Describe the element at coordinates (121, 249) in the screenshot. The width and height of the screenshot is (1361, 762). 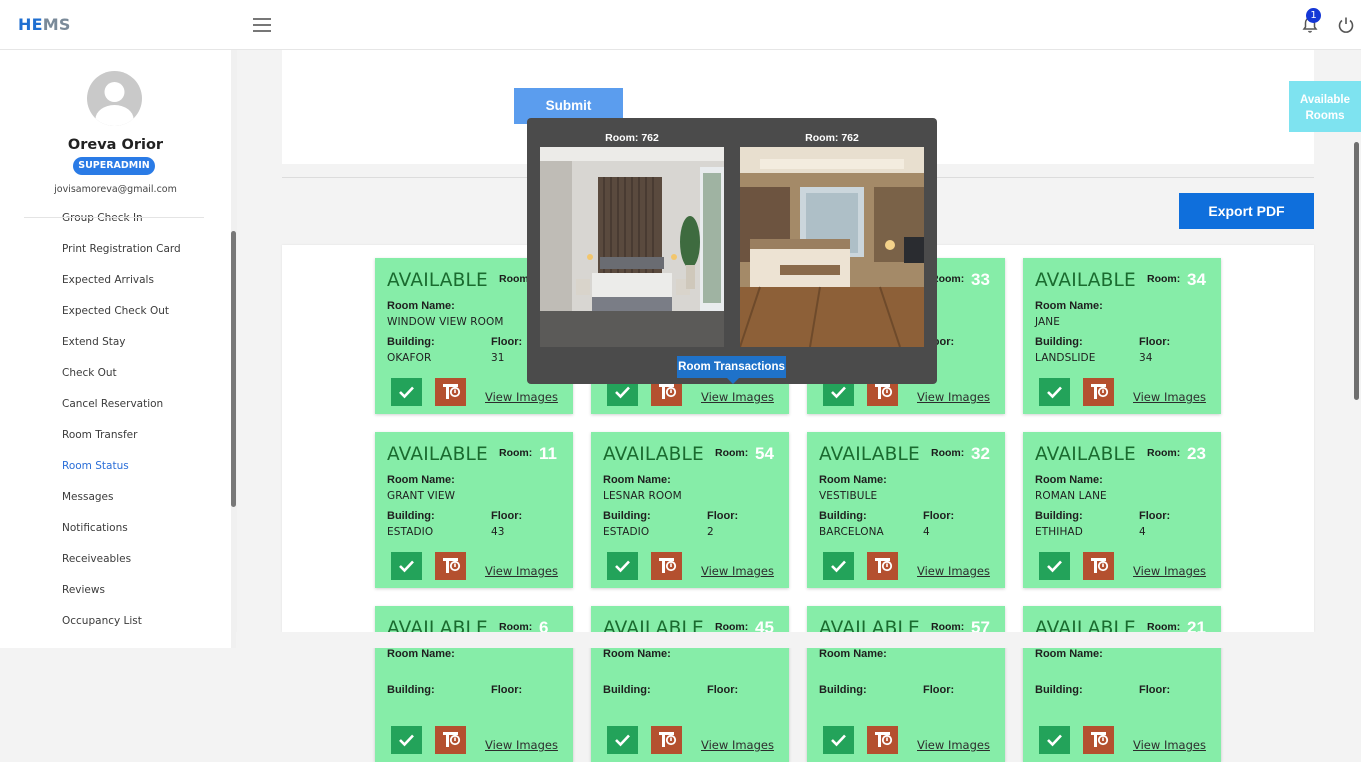
I see `sidebar-item-print-registration-card: Print Registration Card` at that location.